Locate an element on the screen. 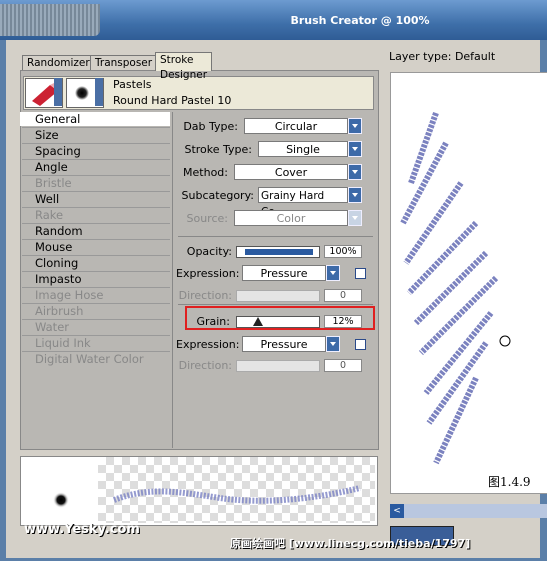 The height and width of the screenshot is (561, 547). opacity-slider is located at coordinates (278, 252).